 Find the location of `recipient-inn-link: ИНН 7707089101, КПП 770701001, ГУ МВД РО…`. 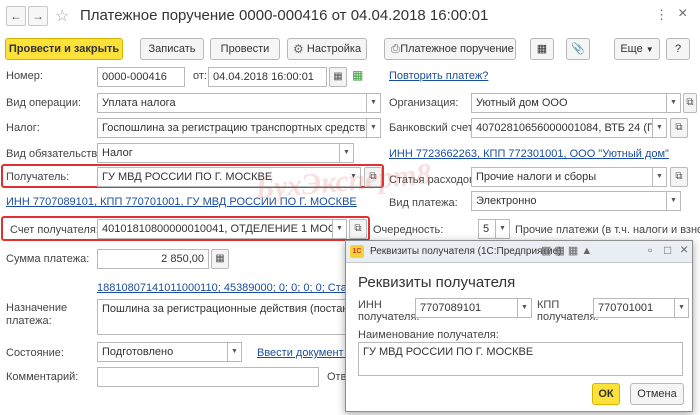

recipient-inn-link: ИНН 7707089101, КПП 770701001, ГУ МВД РО… is located at coordinates (181, 202).